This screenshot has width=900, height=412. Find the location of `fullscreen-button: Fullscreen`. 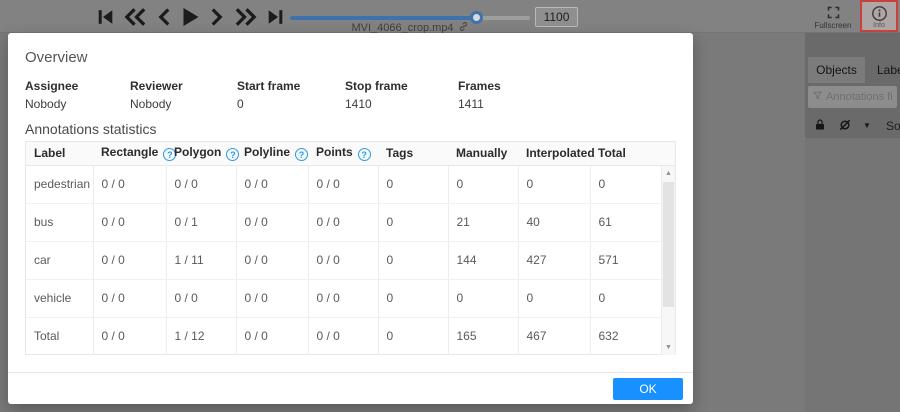

fullscreen-button: Fullscreen is located at coordinates (833, 17).